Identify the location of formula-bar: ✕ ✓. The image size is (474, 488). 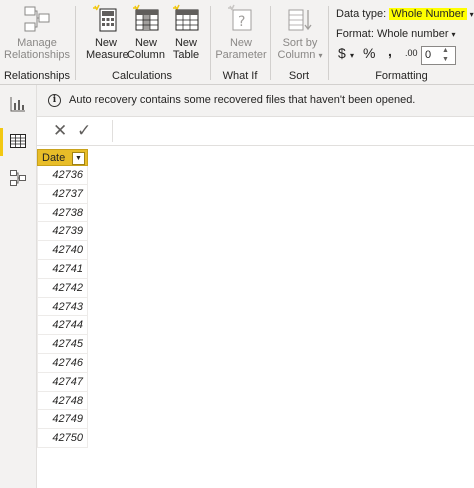
(255, 131).